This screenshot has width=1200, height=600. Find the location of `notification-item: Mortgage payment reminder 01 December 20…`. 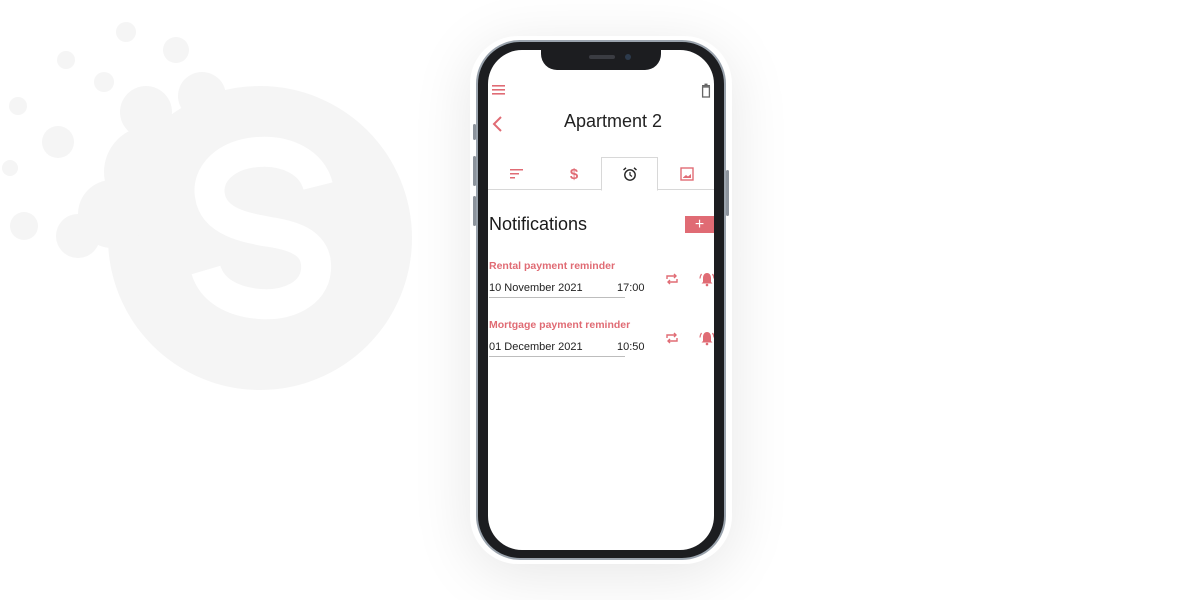

notification-item: Mortgage payment reminder 01 December 20… is located at coordinates (601, 342).